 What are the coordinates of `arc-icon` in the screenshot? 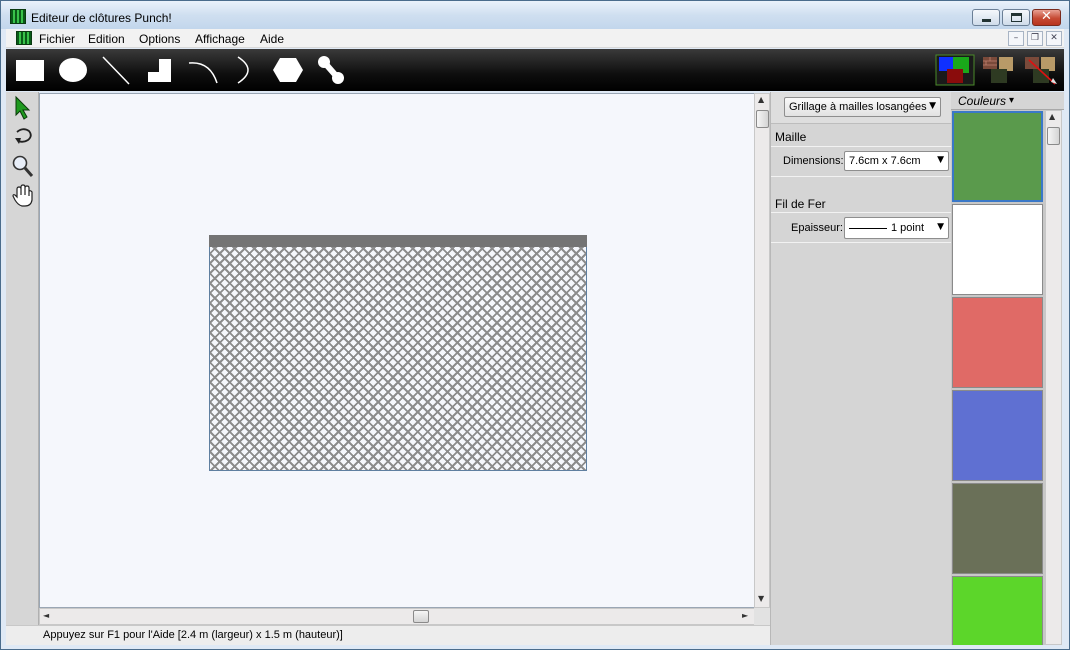 It's located at (203, 73).